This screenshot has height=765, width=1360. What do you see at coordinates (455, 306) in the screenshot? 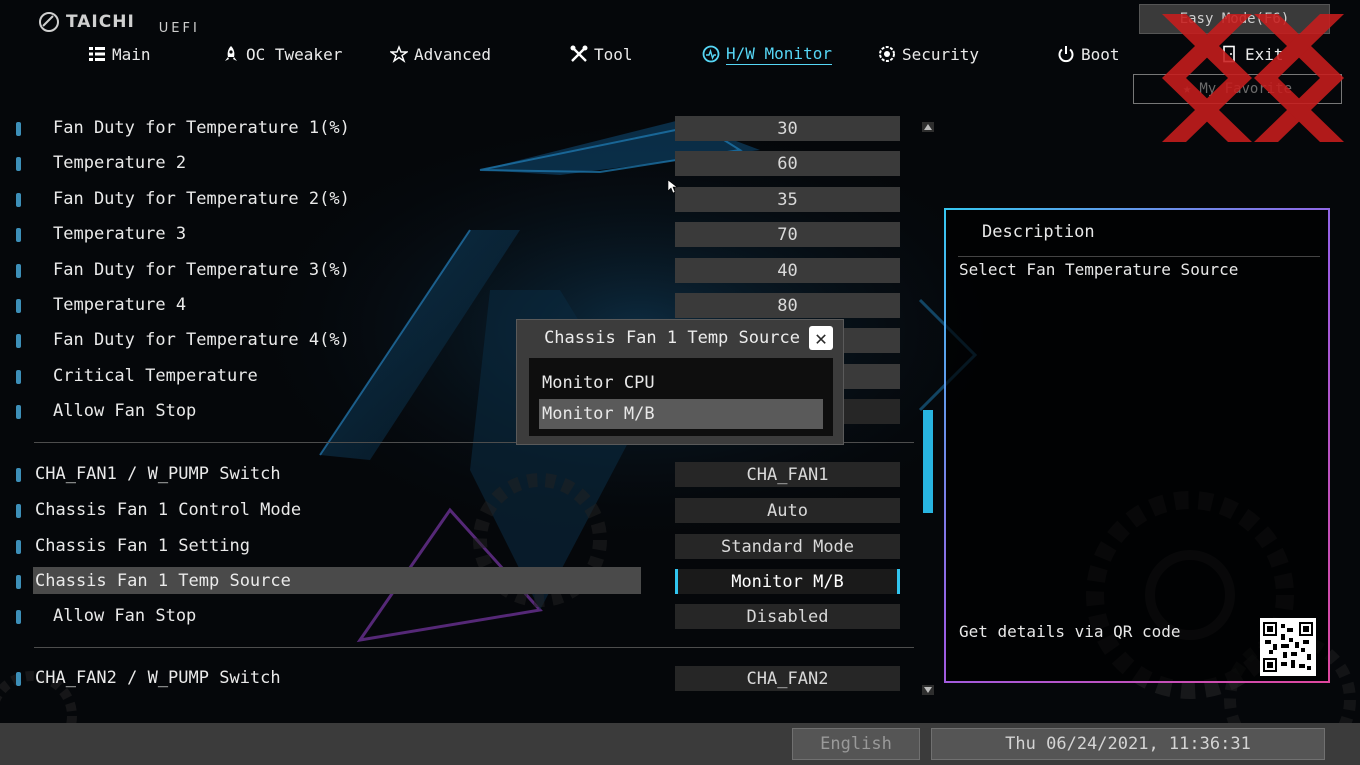
I see `setting-row: Temperature 4 80` at bounding box center [455, 306].